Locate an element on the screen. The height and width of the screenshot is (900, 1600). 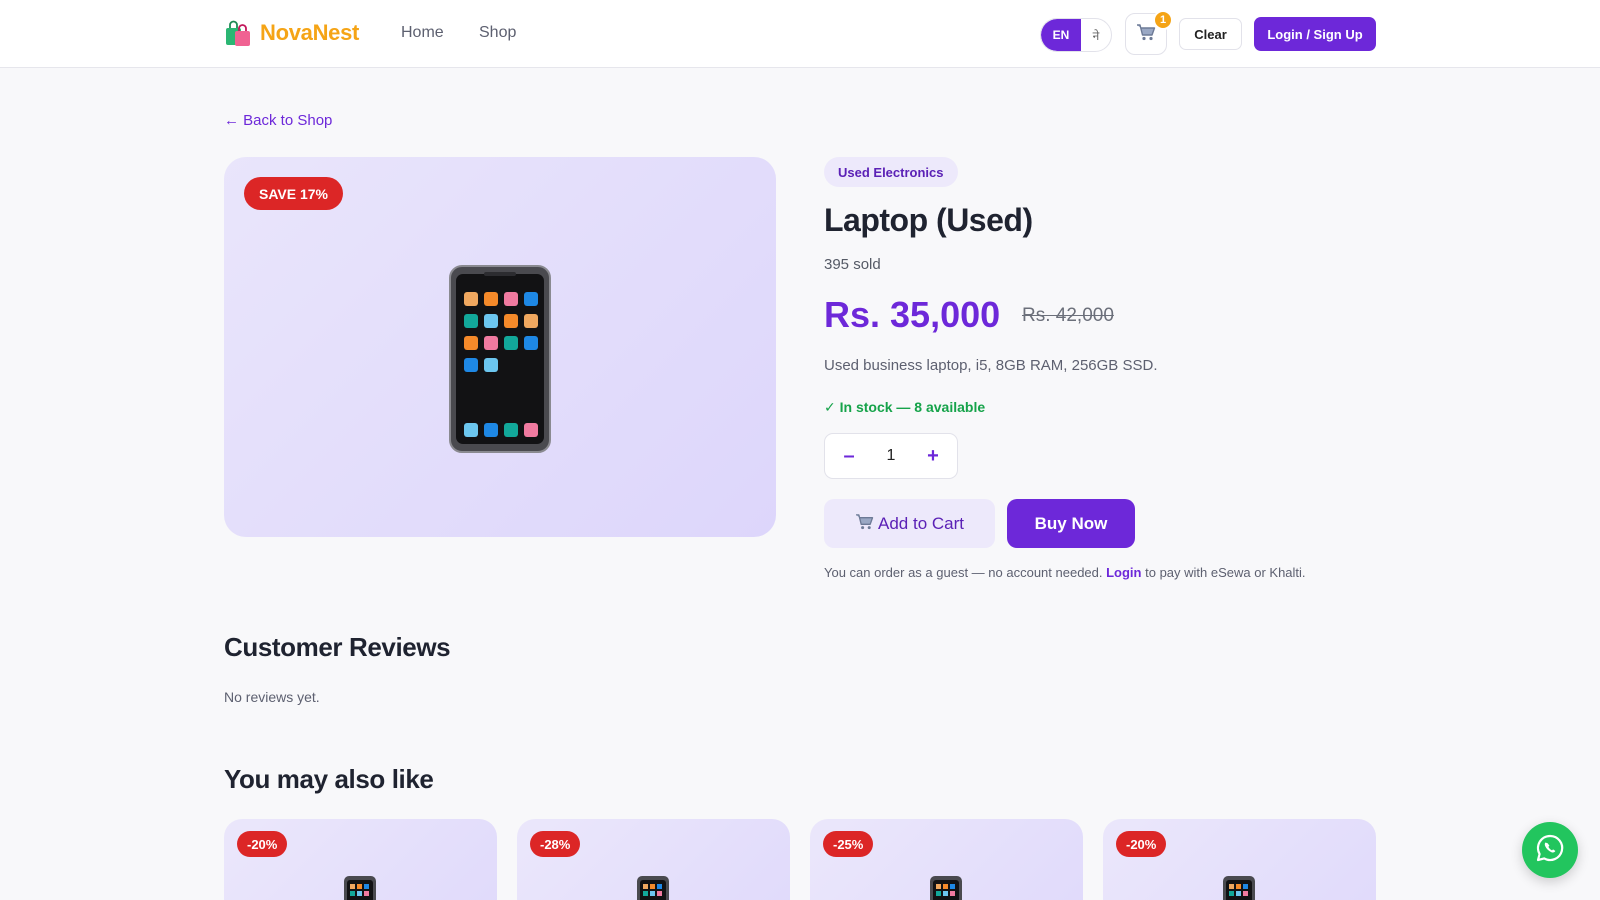
product-image-card: SAVE 17% is located at coordinates (500, 347).